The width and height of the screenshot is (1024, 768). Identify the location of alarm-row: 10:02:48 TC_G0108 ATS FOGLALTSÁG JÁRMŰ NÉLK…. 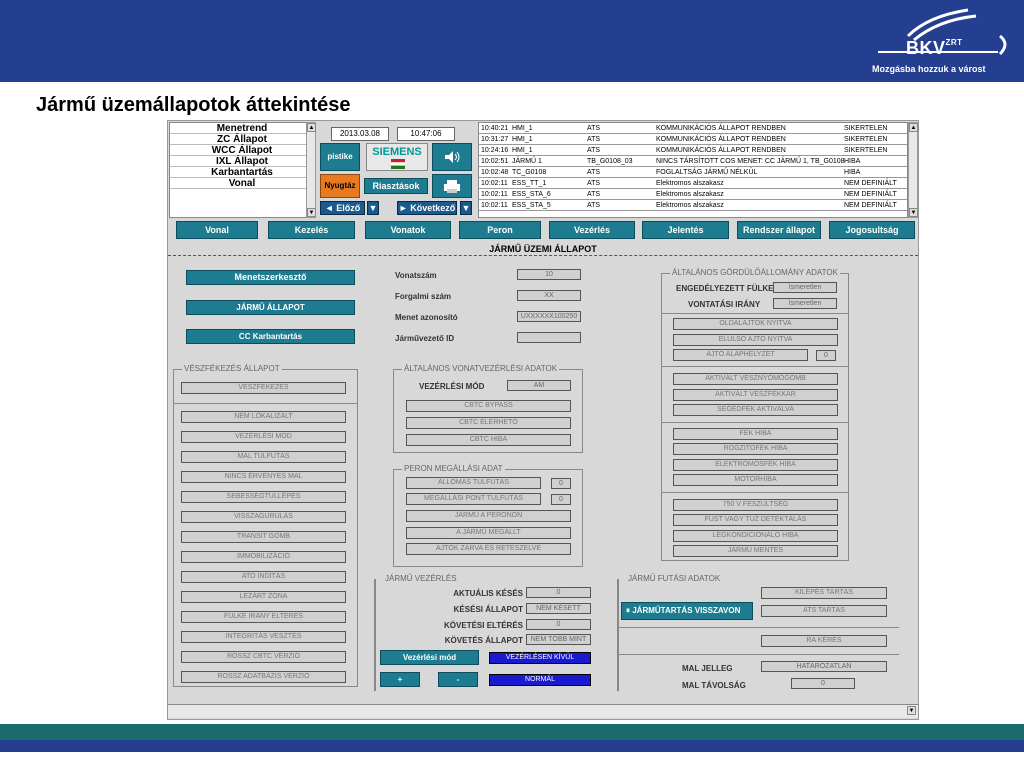
(693, 172).